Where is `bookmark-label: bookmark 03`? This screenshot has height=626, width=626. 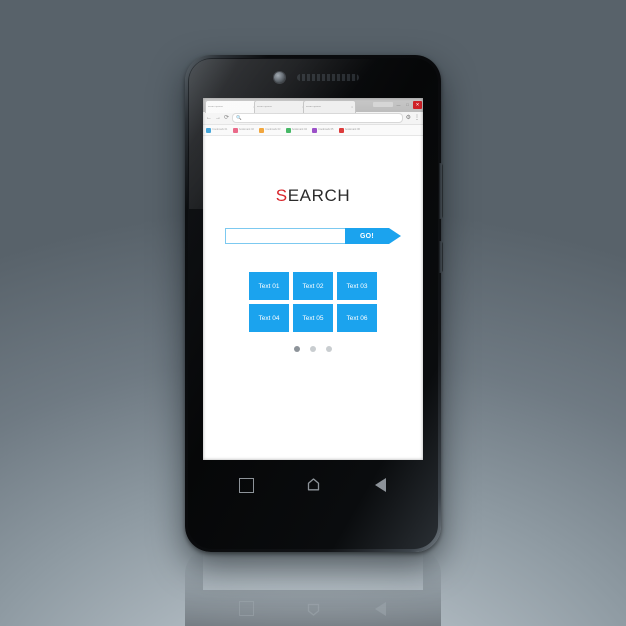 bookmark-label: bookmark 03 is located at coordinates (273, 129).